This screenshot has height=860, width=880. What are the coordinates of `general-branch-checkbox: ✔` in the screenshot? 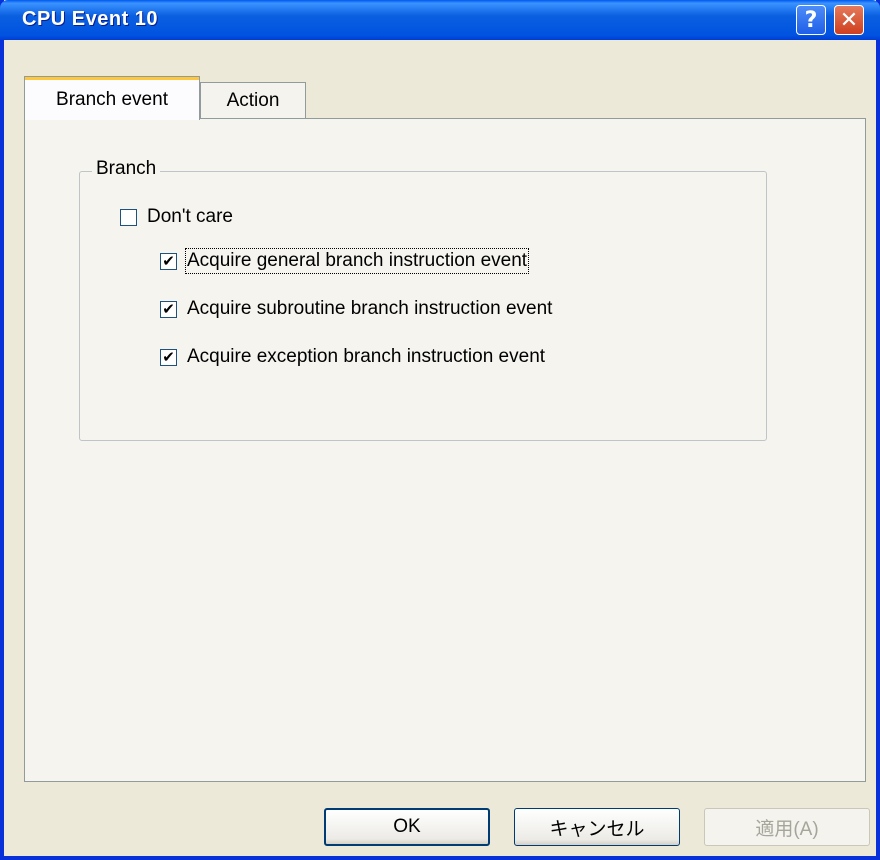 It's located at (168, 260).